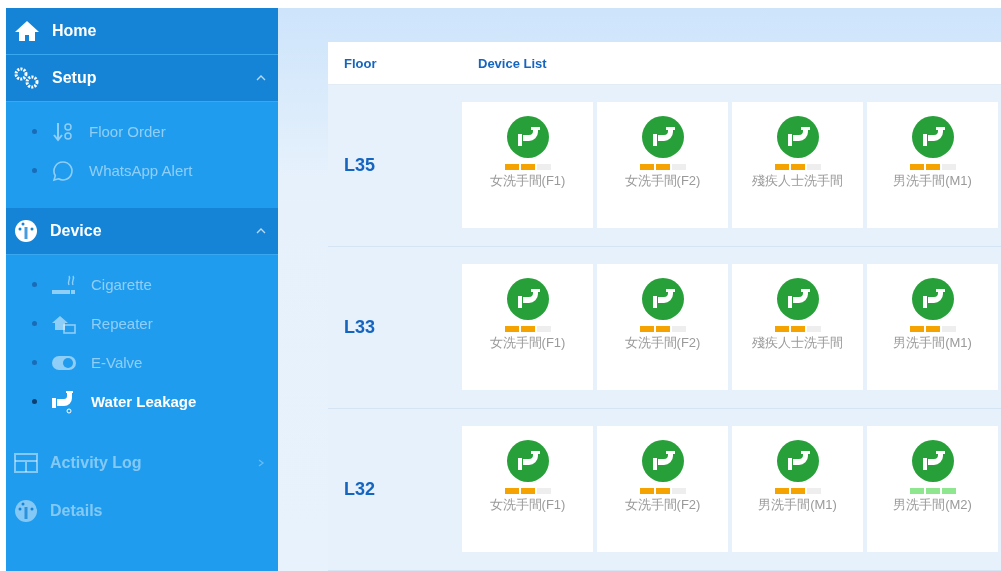 This screenshot has width=1001, height=571. What do you see at coordinates (142, 131) in the screenshot?
I see `submenu-item: Floor Order` at bounding box center [142, 131].